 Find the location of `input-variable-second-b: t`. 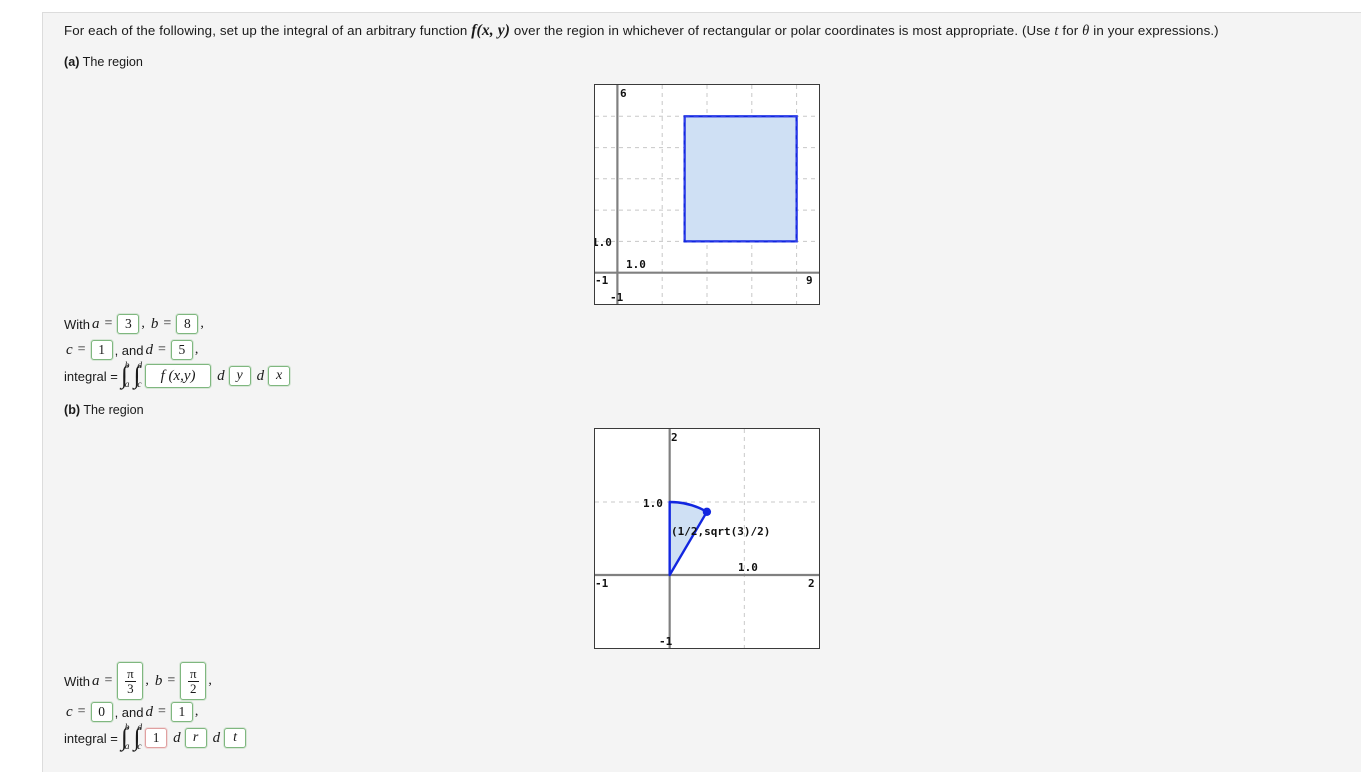

input-variable-second-b: t is located at coordinates (235, 738).